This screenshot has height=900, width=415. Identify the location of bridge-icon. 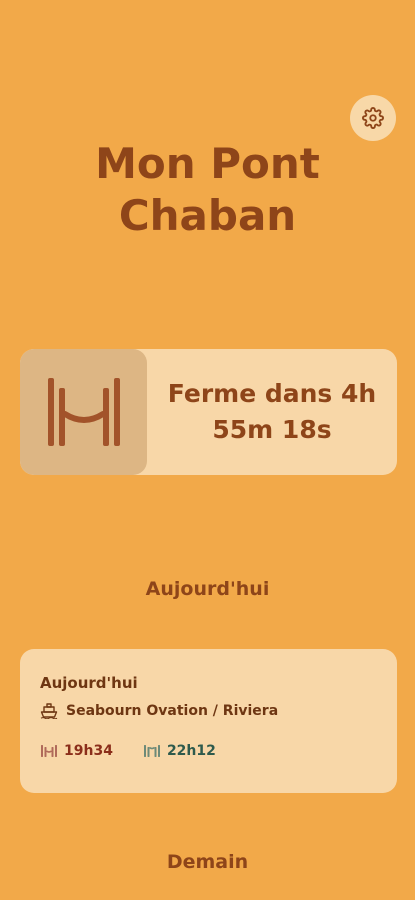
(83, 412).